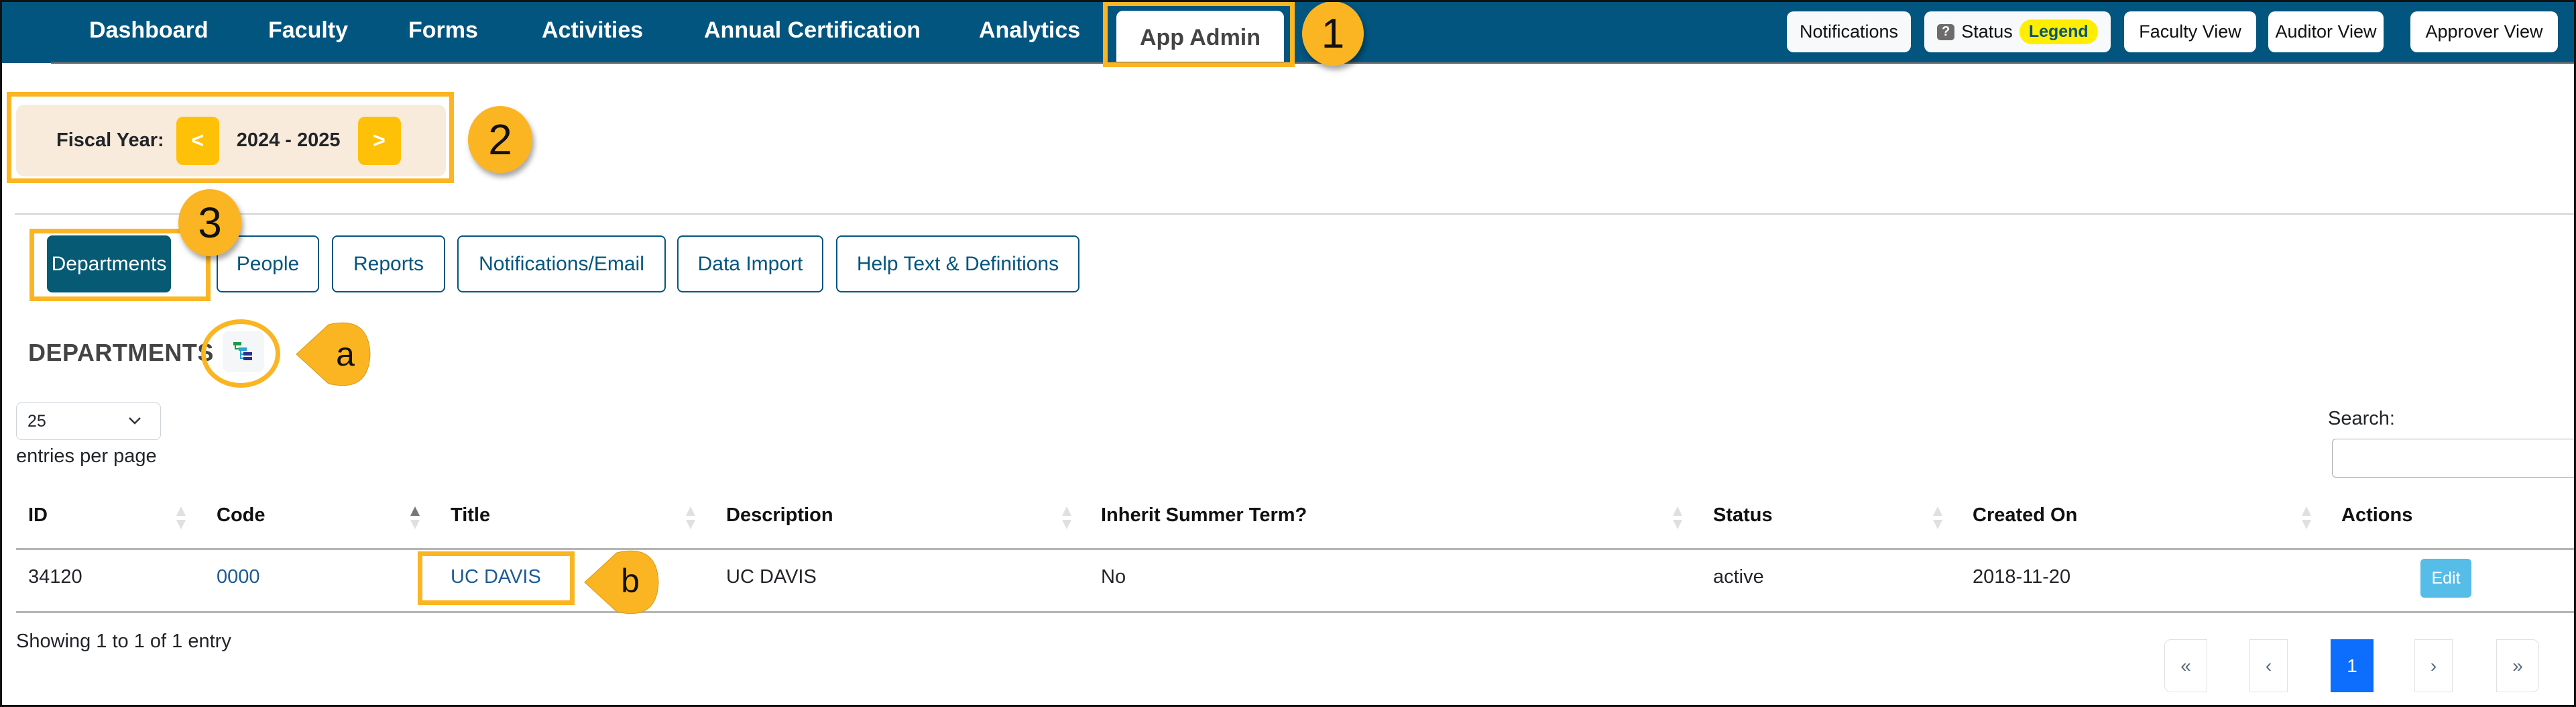 The width and height of the screenshot is (2576, 707). I want to click on cell-id: 34120, so click(55, 577).